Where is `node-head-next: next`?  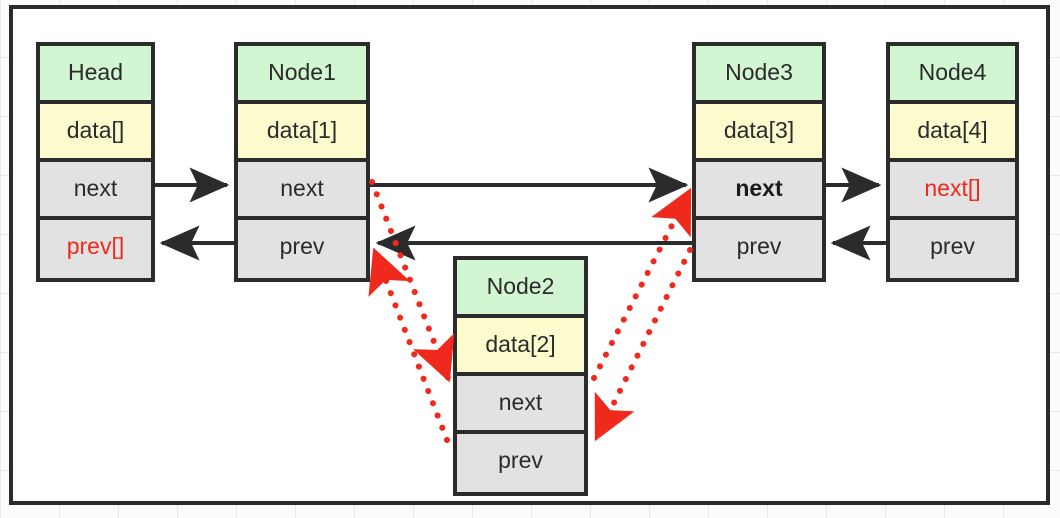 node-head-next: next is located at coordinates (95, 191).